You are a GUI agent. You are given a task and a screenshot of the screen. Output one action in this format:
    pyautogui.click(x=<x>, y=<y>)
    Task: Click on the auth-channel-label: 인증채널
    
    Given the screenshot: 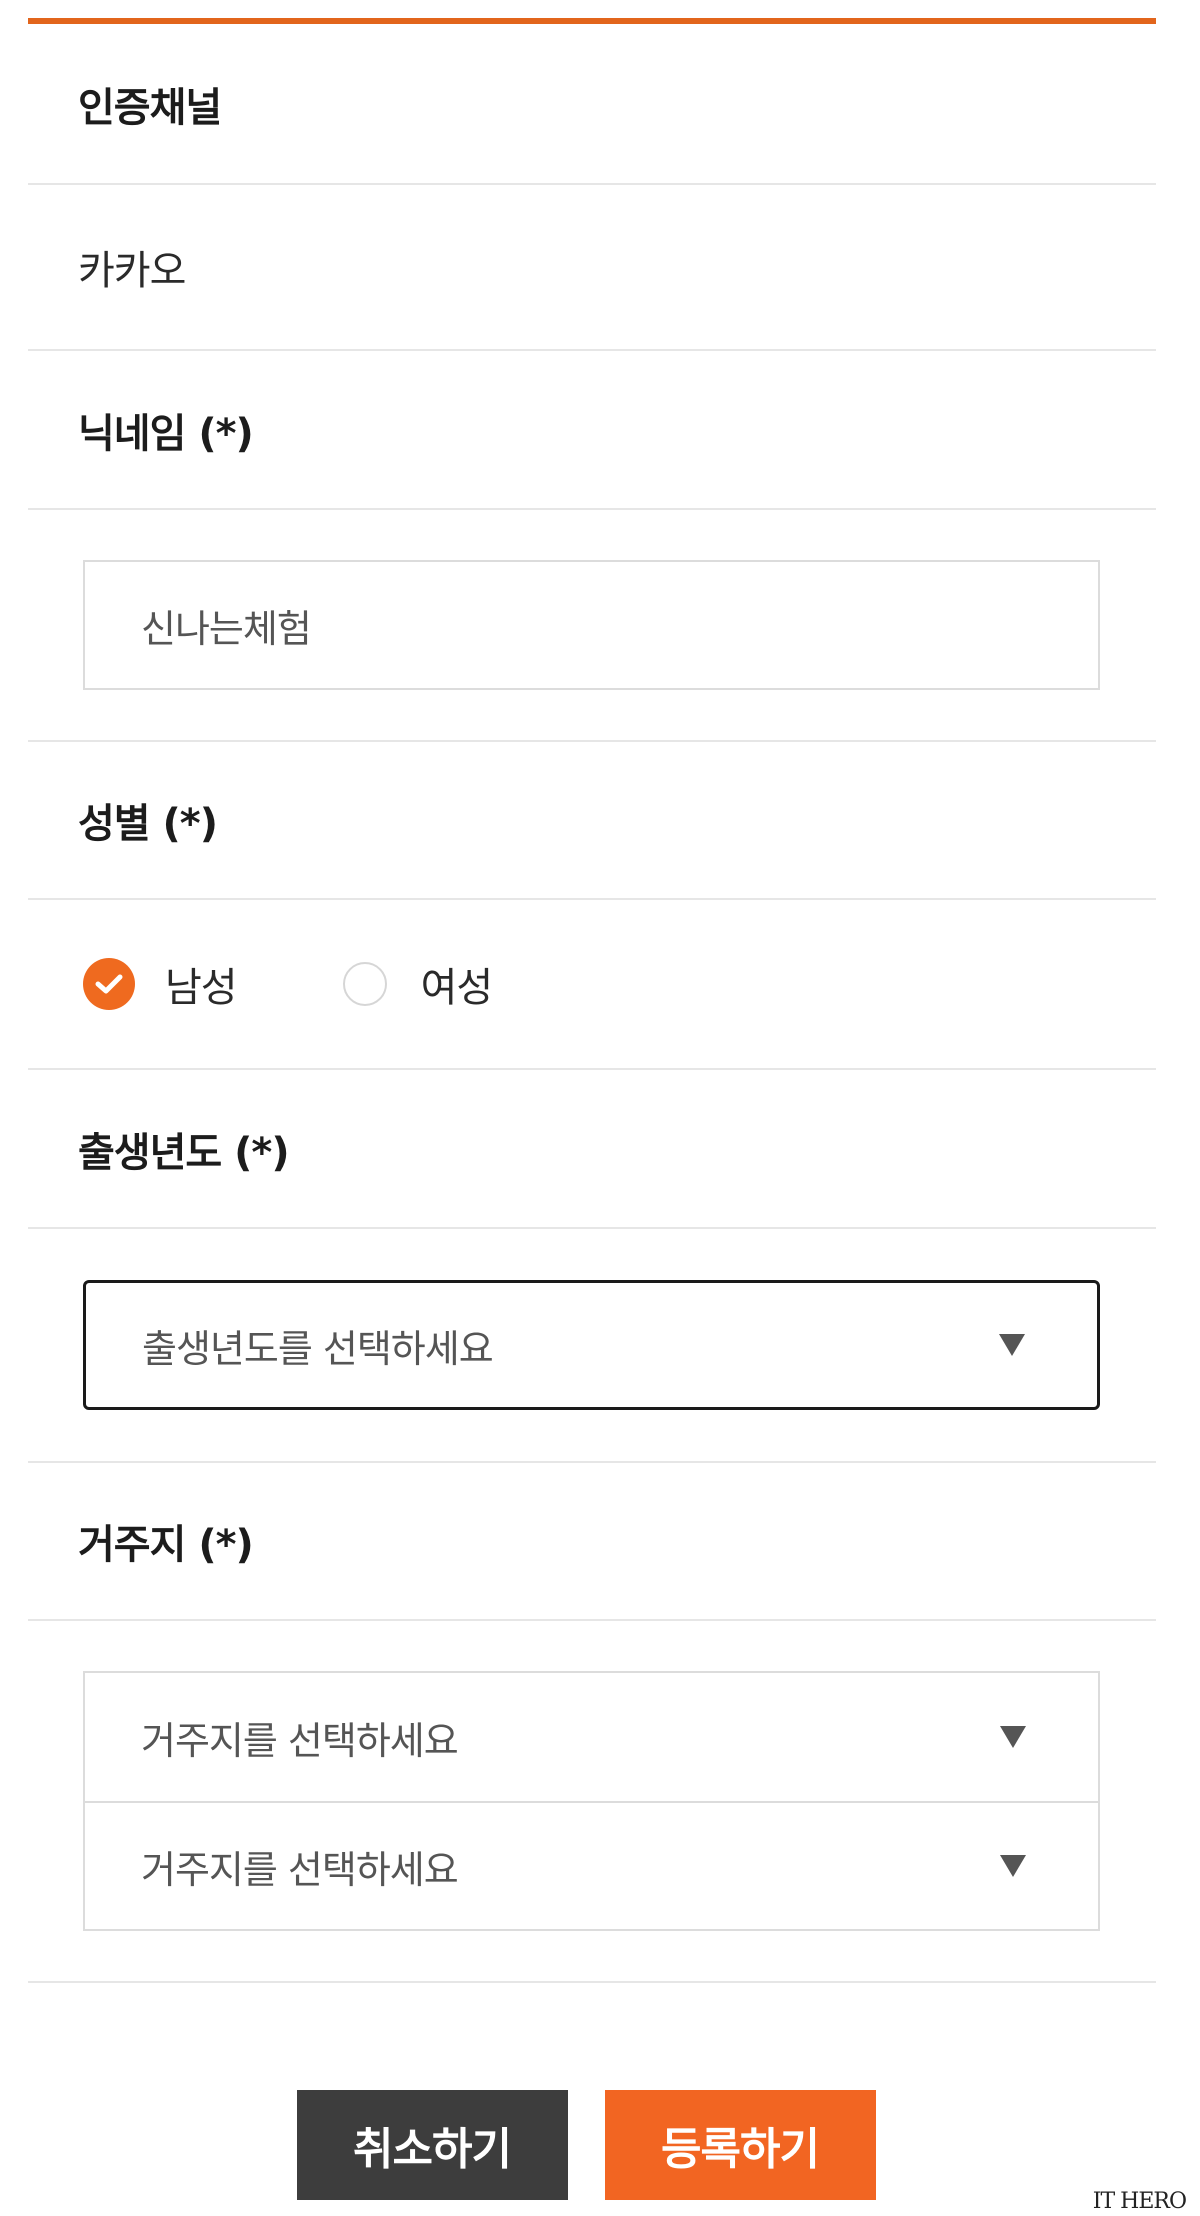 What is the action you would take?
    pyautogui.click(x=150, y=107)
    